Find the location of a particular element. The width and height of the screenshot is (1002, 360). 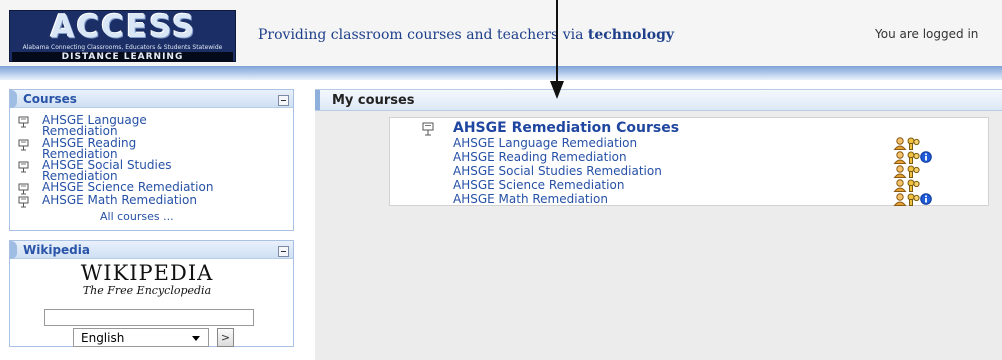

courses-block-header: Courses is located at coordinates (151, 99).